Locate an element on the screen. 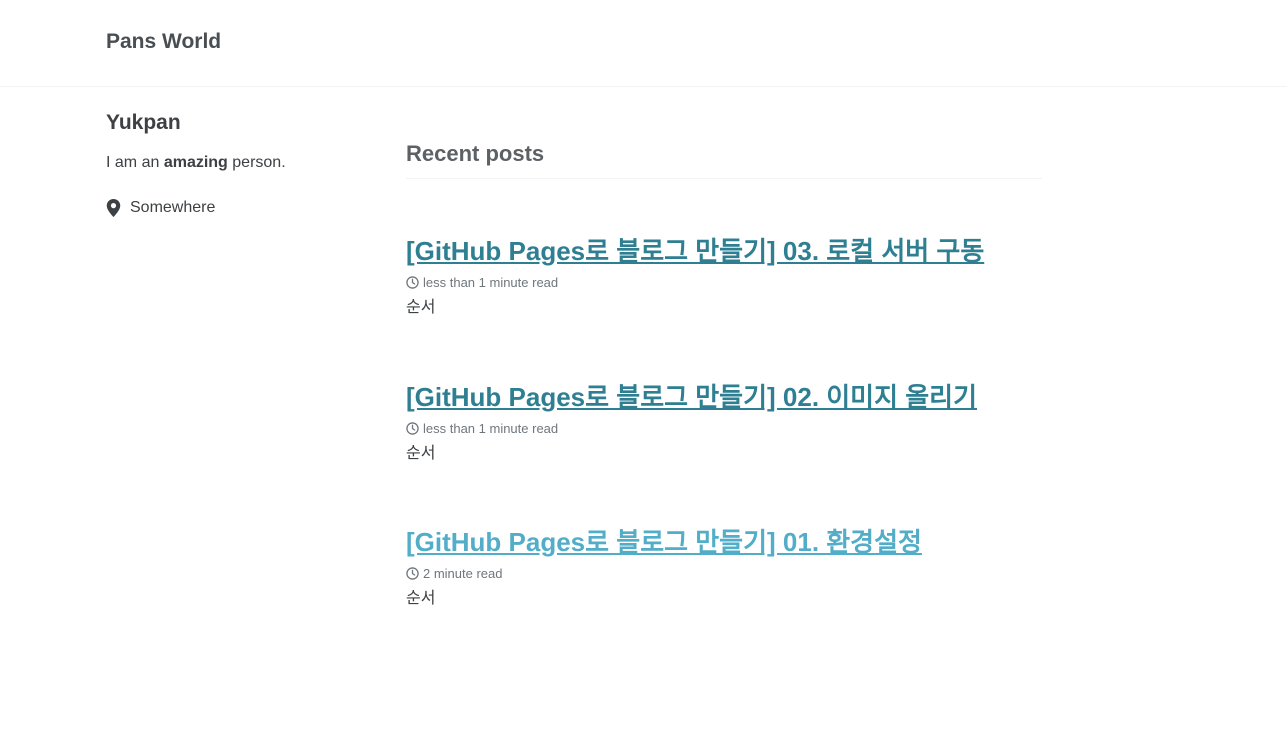 This screenshot has width=1287, height=753. post-meta: 2 minute read is located at coordinates (724, 573).